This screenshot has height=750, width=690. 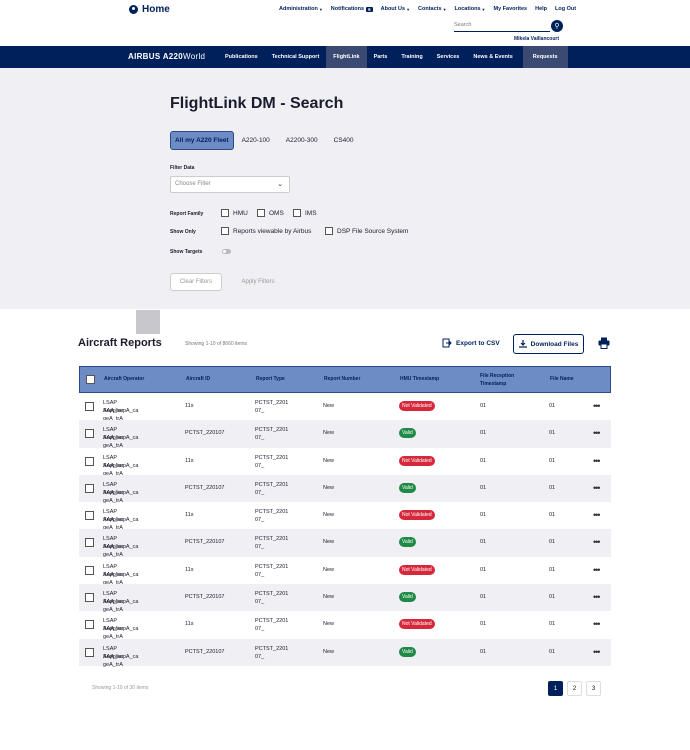 What do you see at coordinates (297, 213) in the screenshot?
I see `ims-checkbox` at bounding box center [297, 213].